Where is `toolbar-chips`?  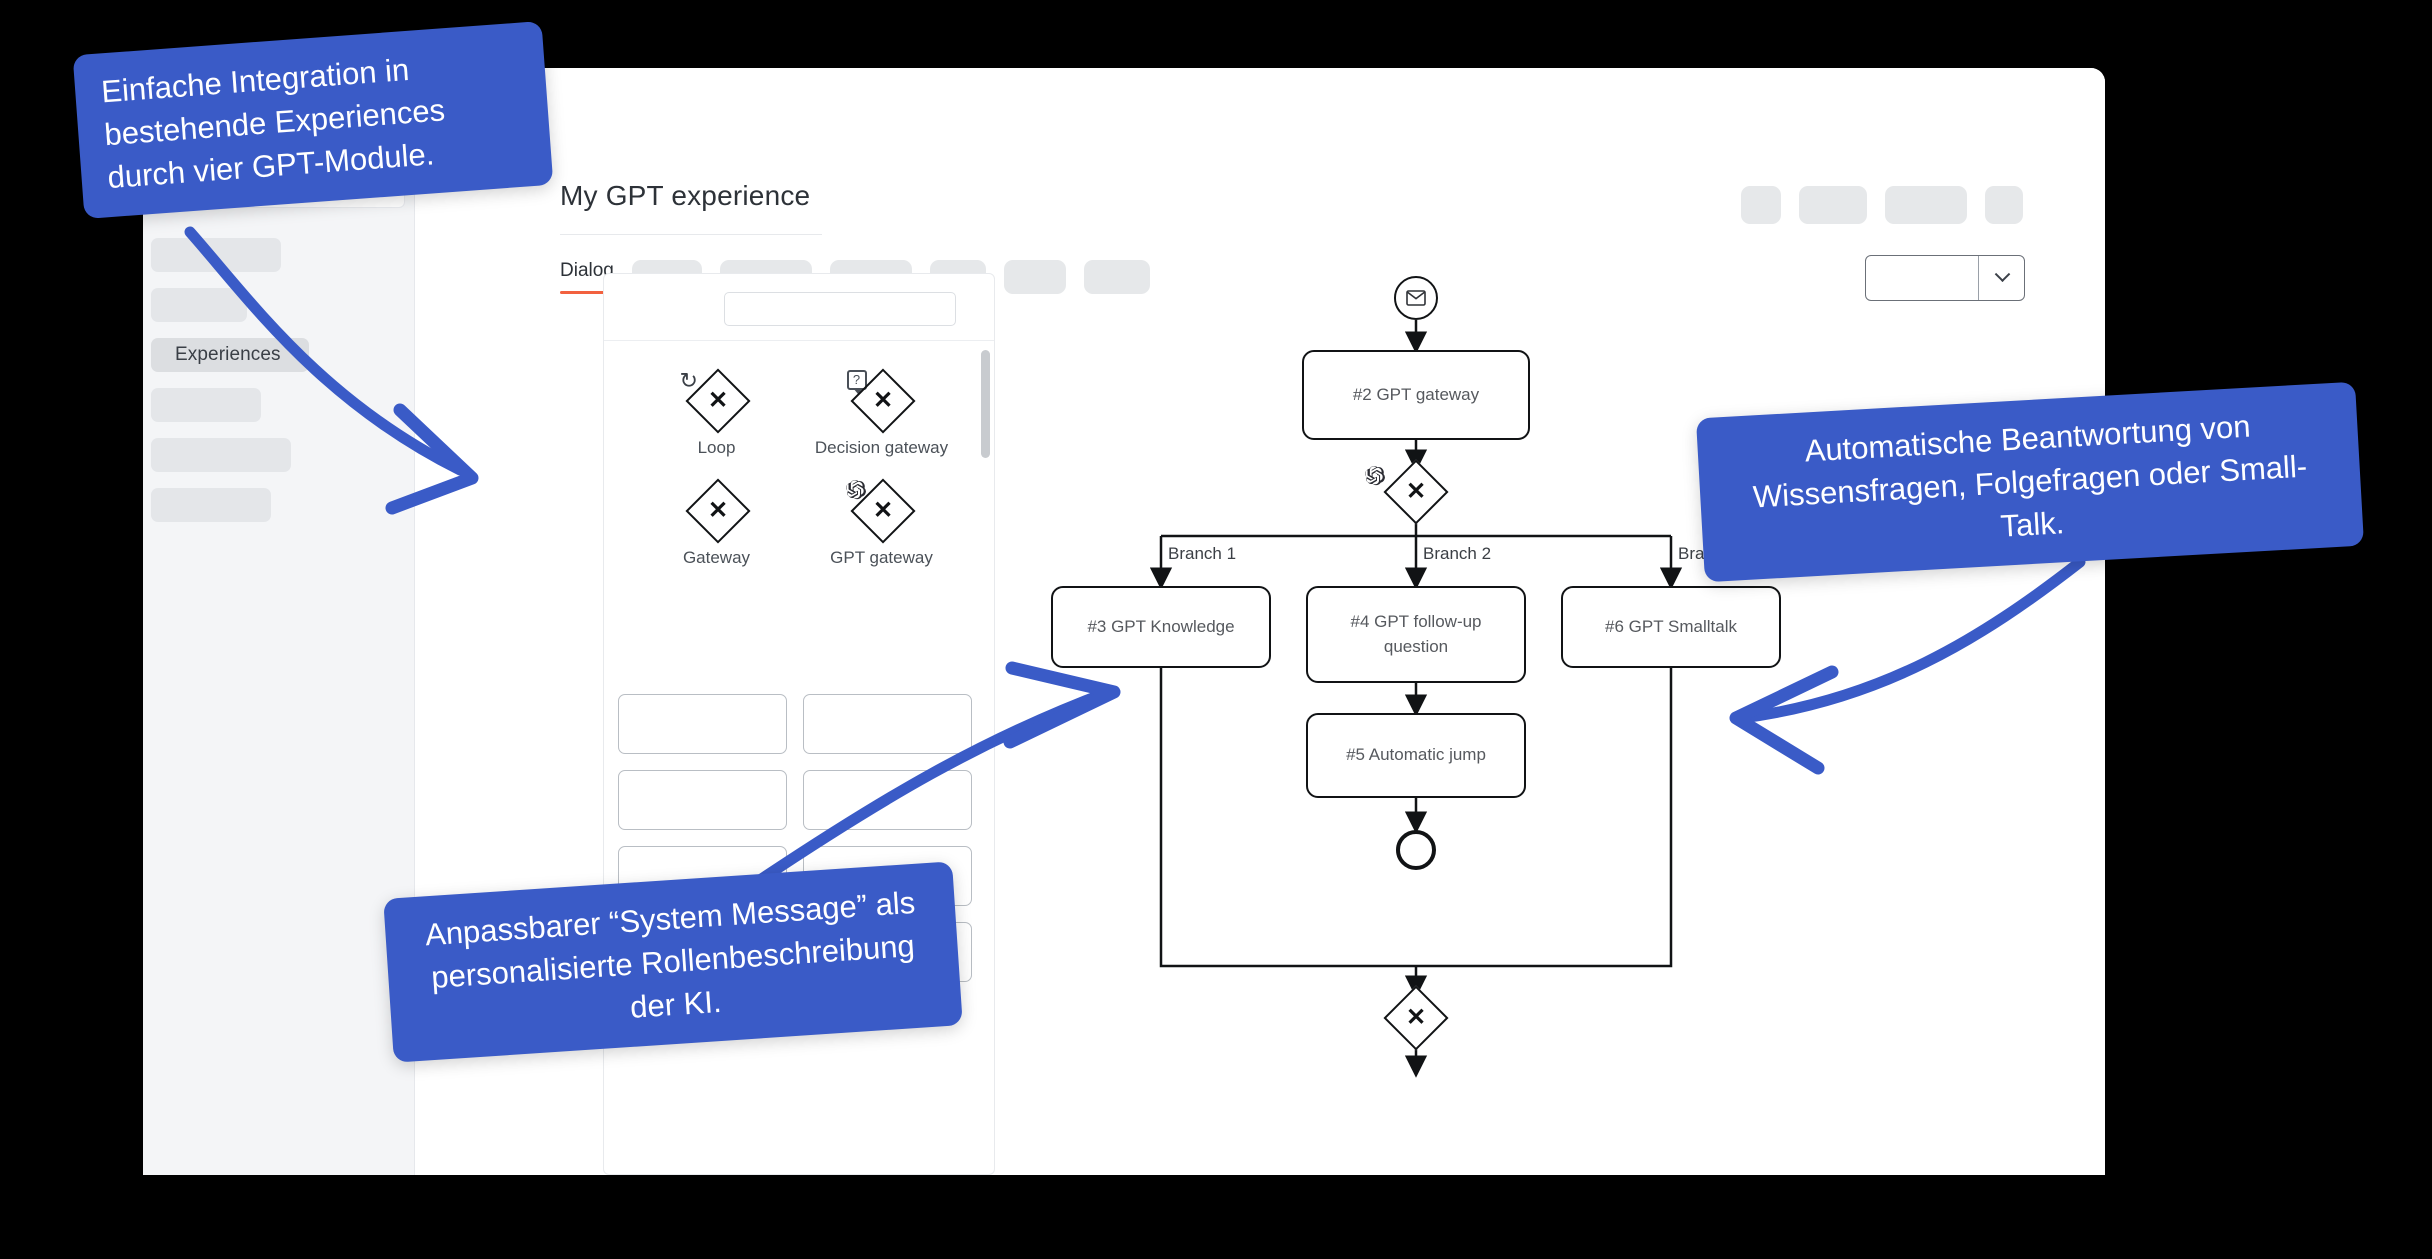
toolbar-chips is located at coordinates (1882, 205).